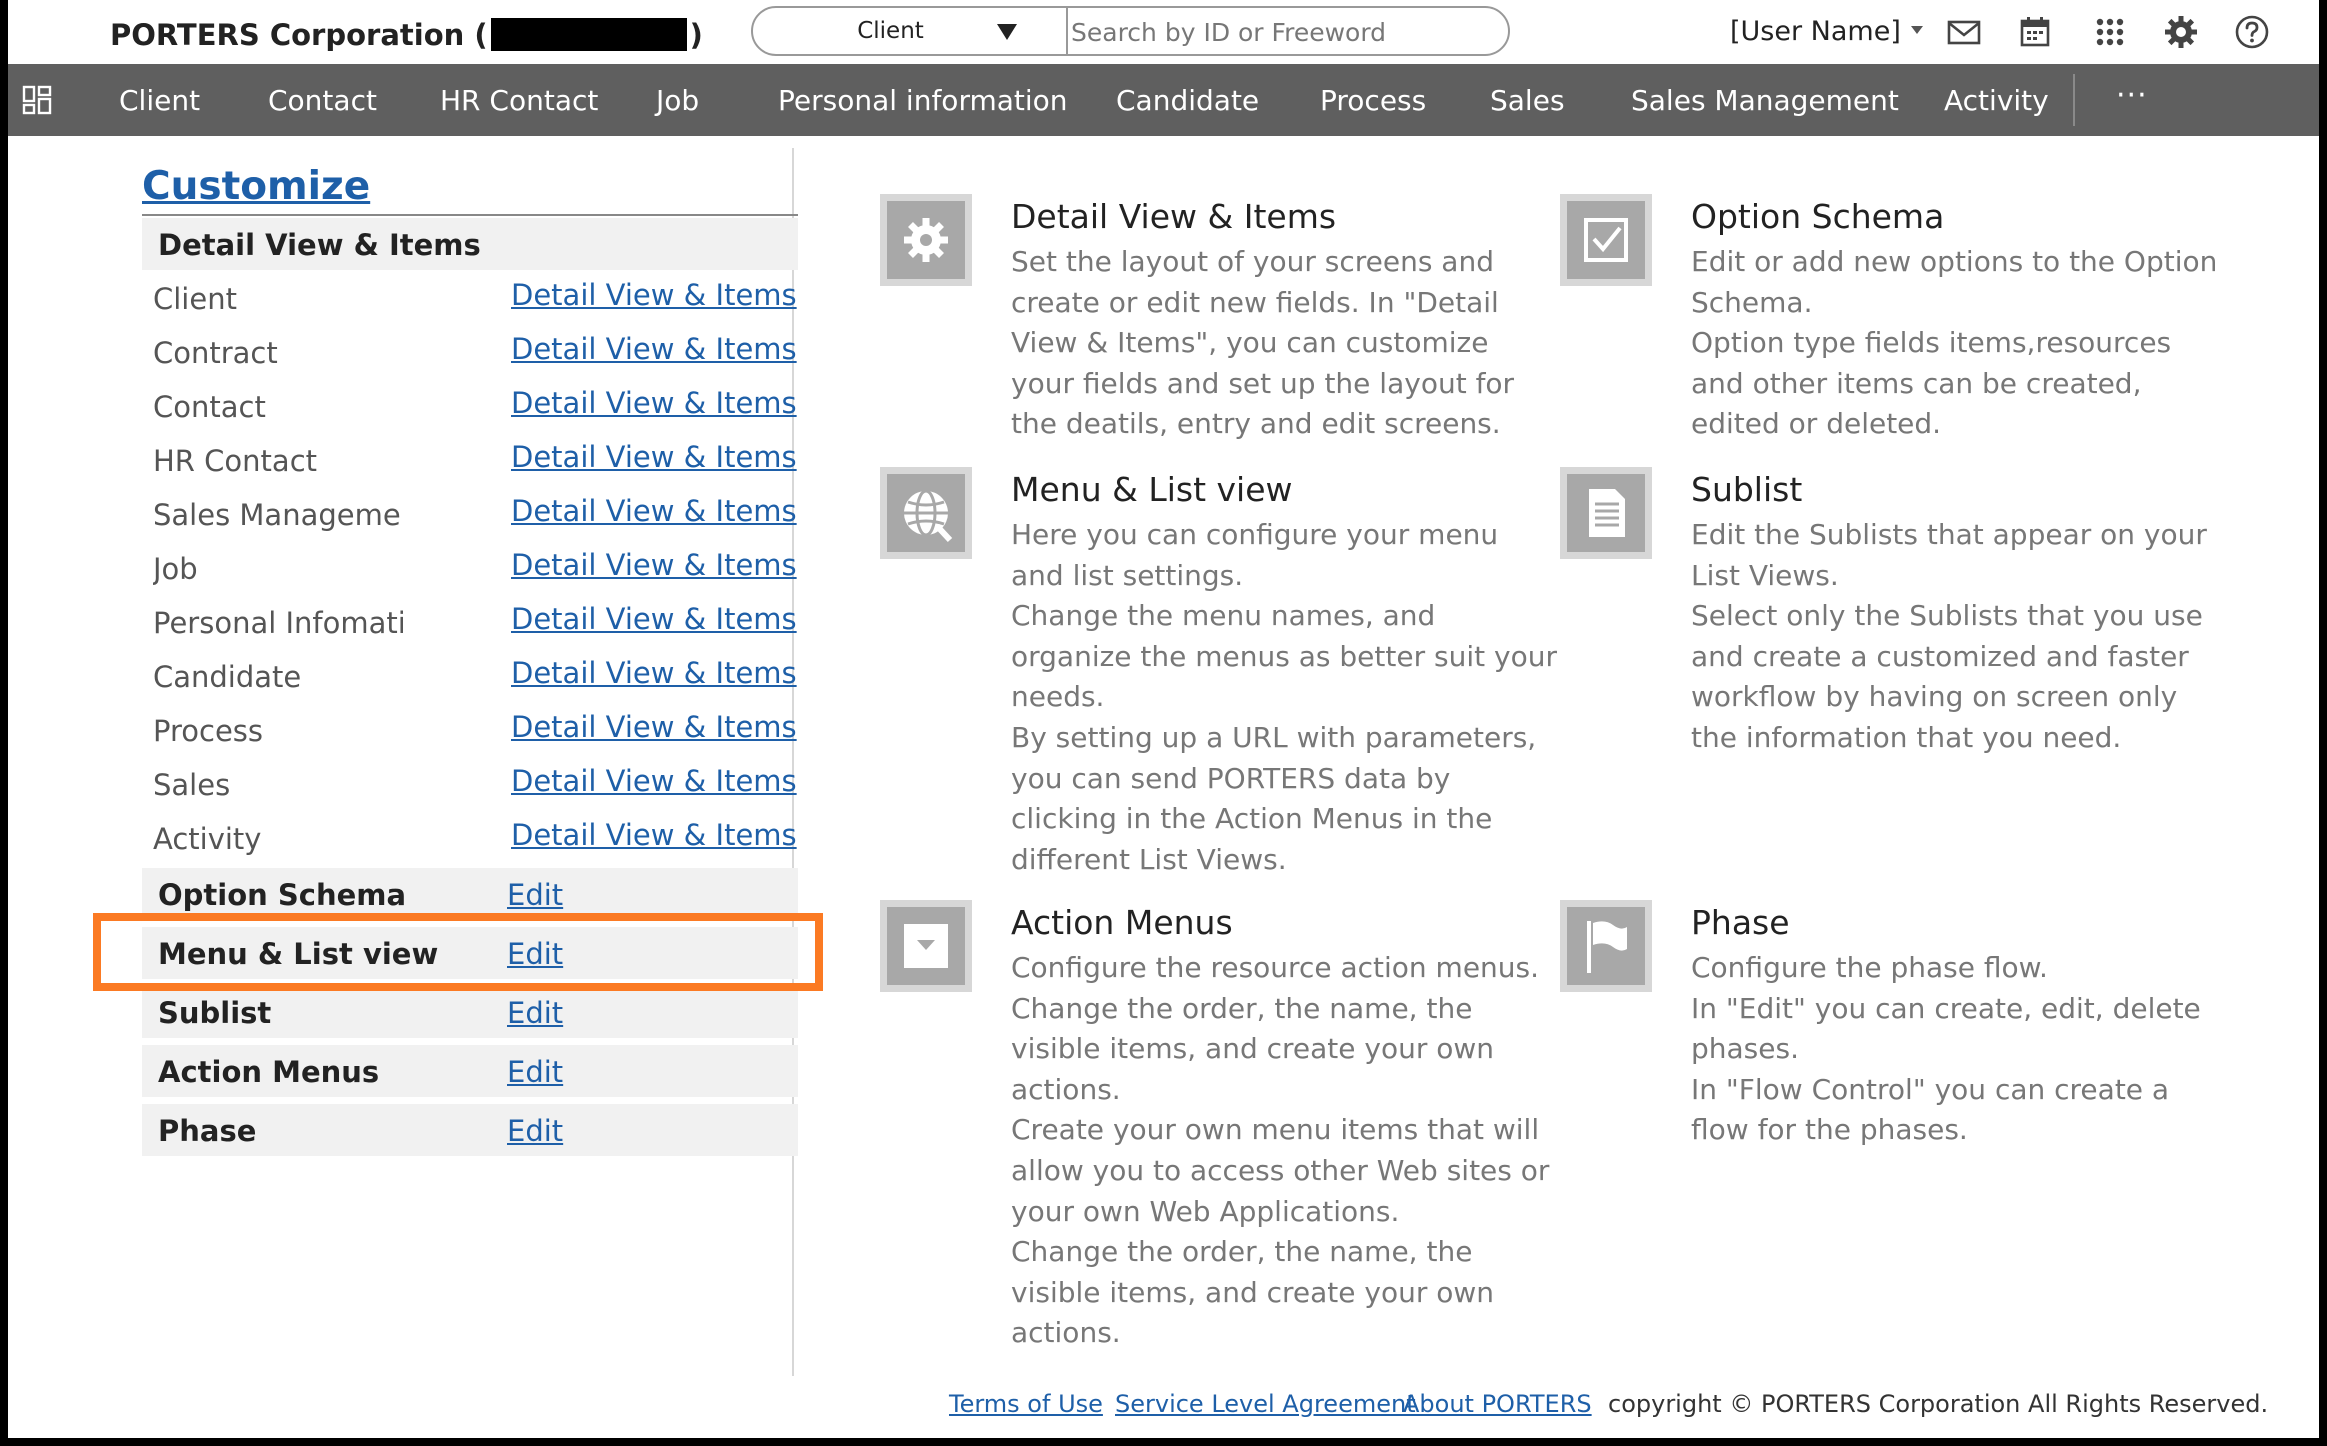 The height and width of the screenshot is (1446, 2327). I want to click on highlight-box, so click(458, 952).